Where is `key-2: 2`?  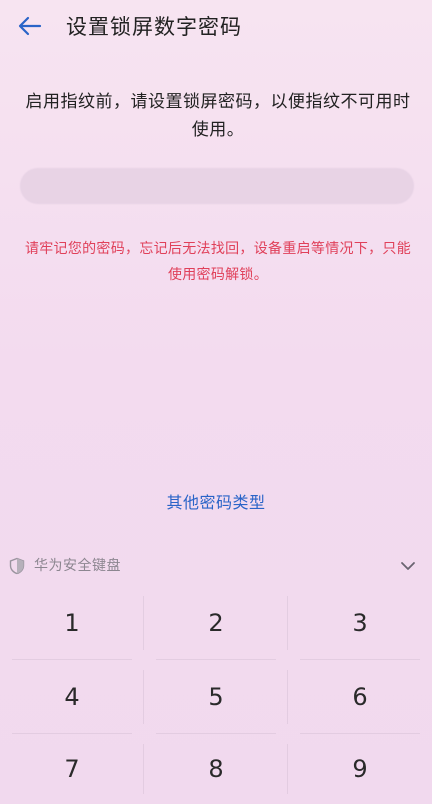 key-2: 2 is located at coordinates (216, 623).